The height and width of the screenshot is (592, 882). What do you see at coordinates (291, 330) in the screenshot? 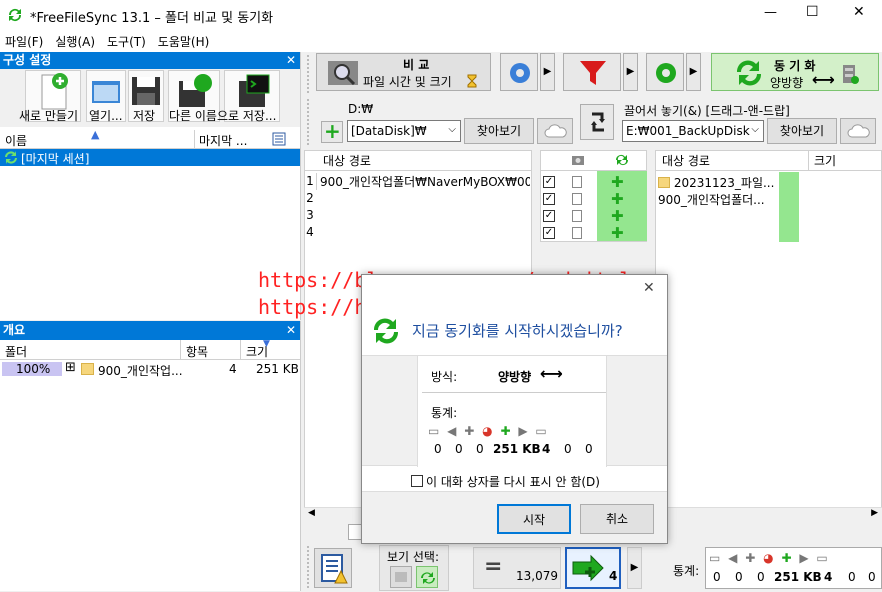
I see `overview-panel-close-icon: ✕` at bounding box center [291, 330].